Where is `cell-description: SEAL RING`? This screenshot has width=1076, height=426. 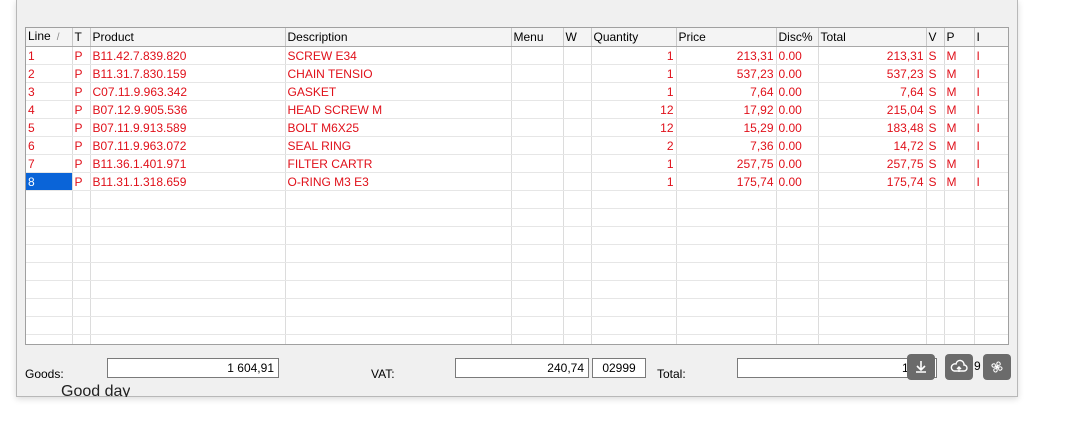 cell-description: SEAL RING is located at coordinates (398, 145).